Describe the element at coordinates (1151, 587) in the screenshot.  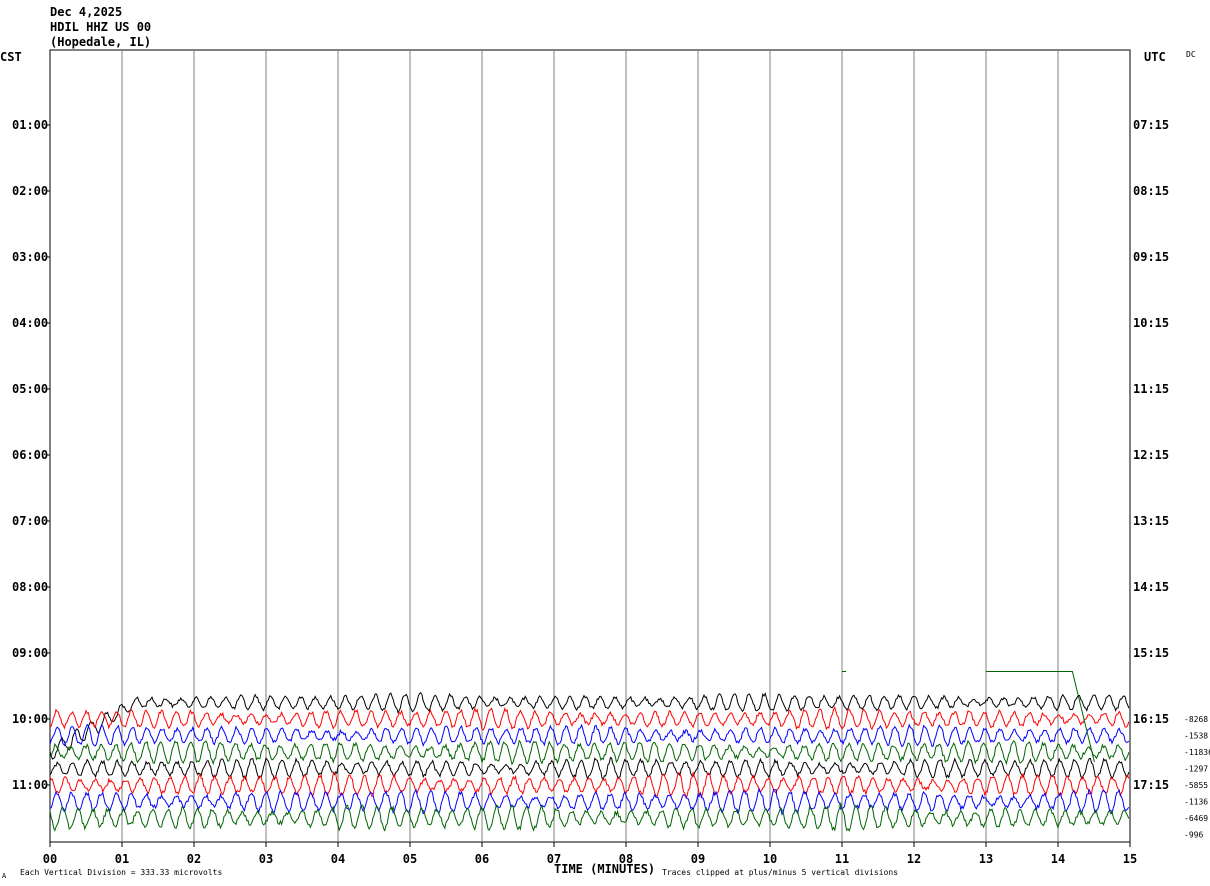
I see `right-time-label: 14:15` at that location.